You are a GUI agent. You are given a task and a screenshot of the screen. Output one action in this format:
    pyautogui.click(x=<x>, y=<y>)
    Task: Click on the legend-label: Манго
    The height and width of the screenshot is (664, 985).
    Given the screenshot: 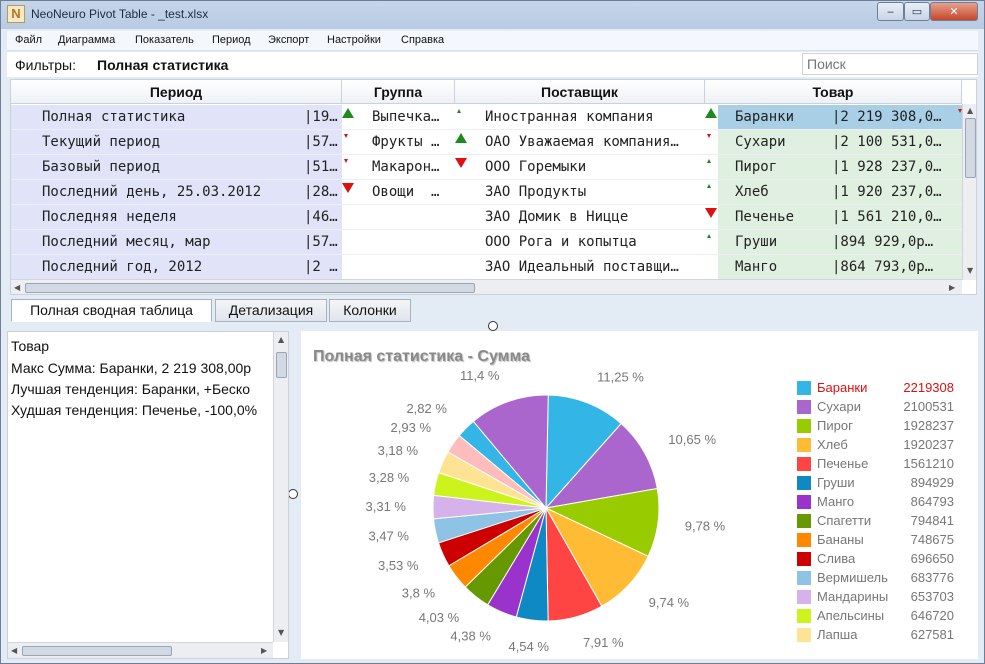 What is the action you would take?
    pyautogui.click(x=835, y=501)
    